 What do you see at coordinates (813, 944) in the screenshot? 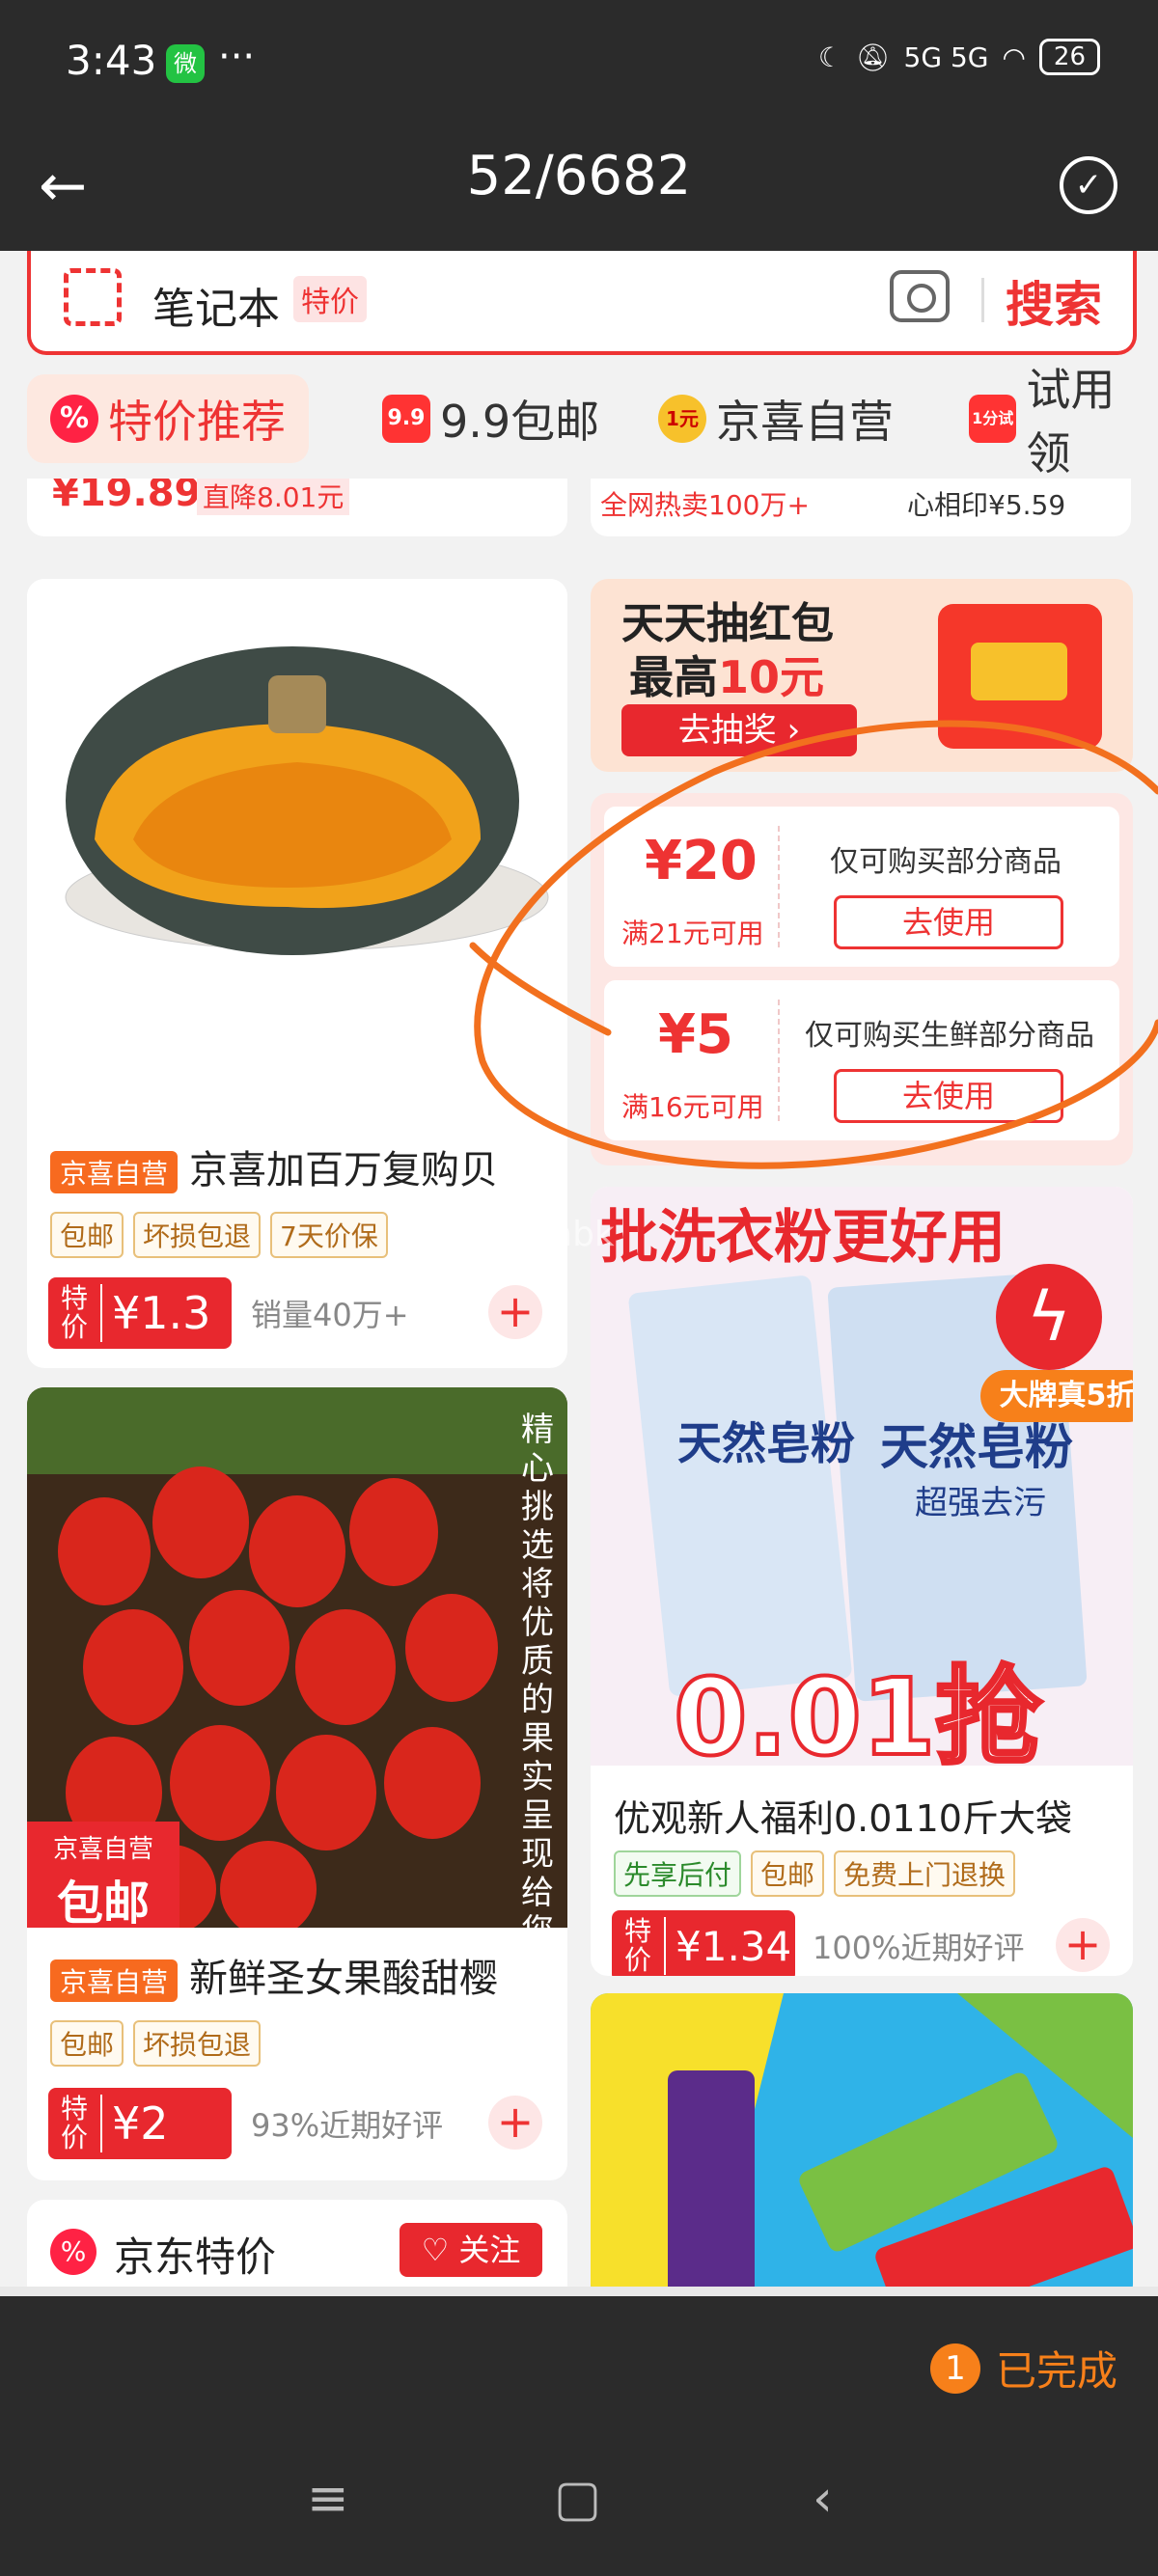
I see `annotation-circle` at bounding box center [813, 944].